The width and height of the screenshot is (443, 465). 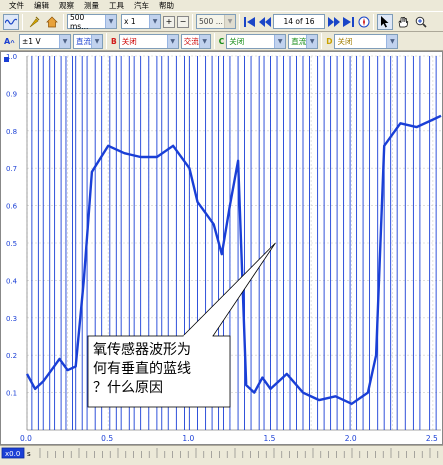 I want to click on channel-a-coupling: 直流, so click(x=83, y=41).